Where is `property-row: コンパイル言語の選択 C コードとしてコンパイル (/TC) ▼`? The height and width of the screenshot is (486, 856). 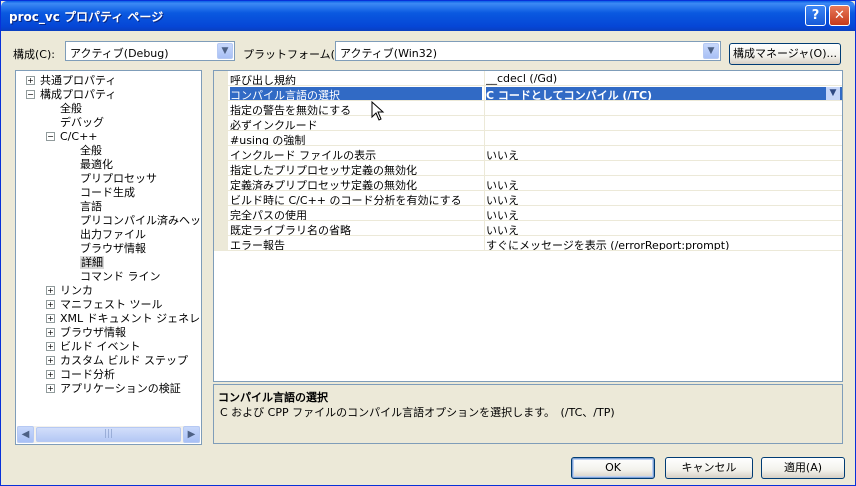
property-row: コンパイル言語の選択 C コードとしてコンパイル (/TC) ▼ is located at coordinates (528, 93).